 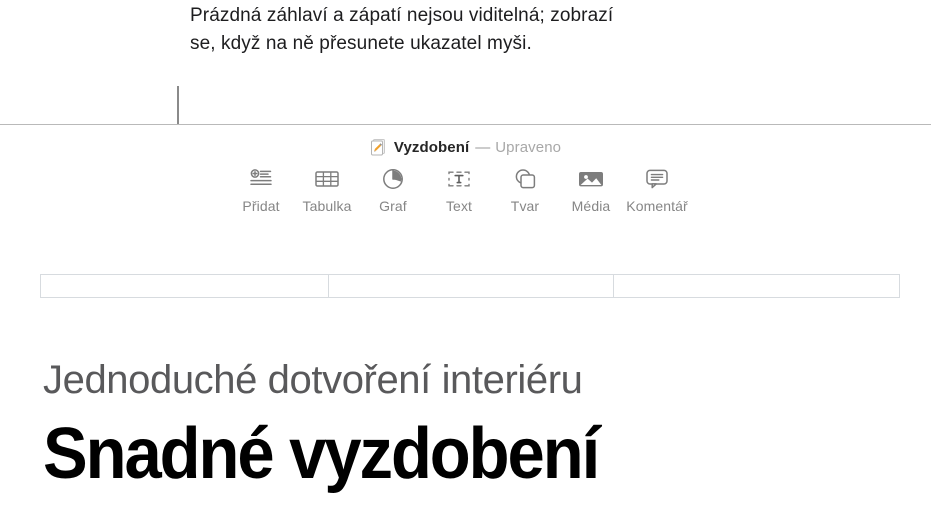 I want to click on comment-bubble-icon, so click(x=657, y=179).